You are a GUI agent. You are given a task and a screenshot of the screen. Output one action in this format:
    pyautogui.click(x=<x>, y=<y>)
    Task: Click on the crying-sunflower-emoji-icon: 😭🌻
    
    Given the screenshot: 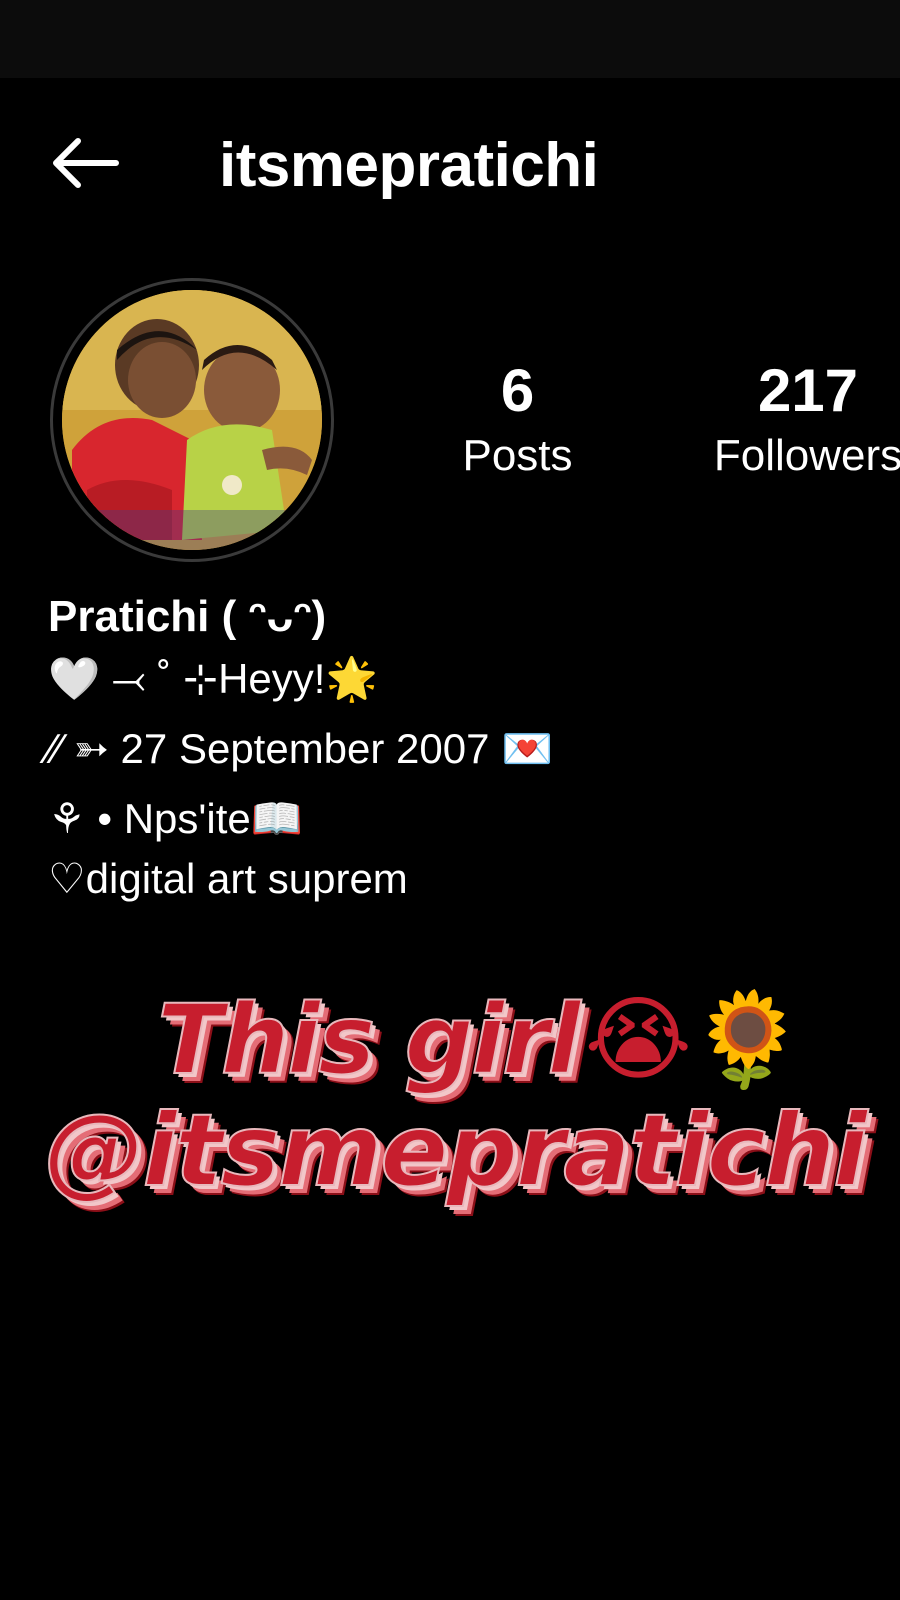 What is the action you would take?
    pyautogui.click(x=694, y=1039)
    